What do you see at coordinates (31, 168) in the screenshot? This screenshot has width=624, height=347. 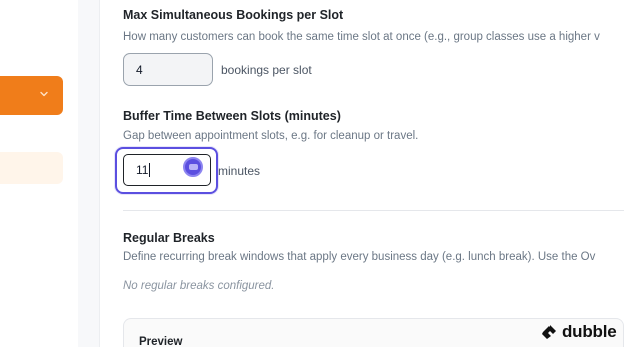 I see `sidebar-item-highlighted` at bounding box center [31, 168].